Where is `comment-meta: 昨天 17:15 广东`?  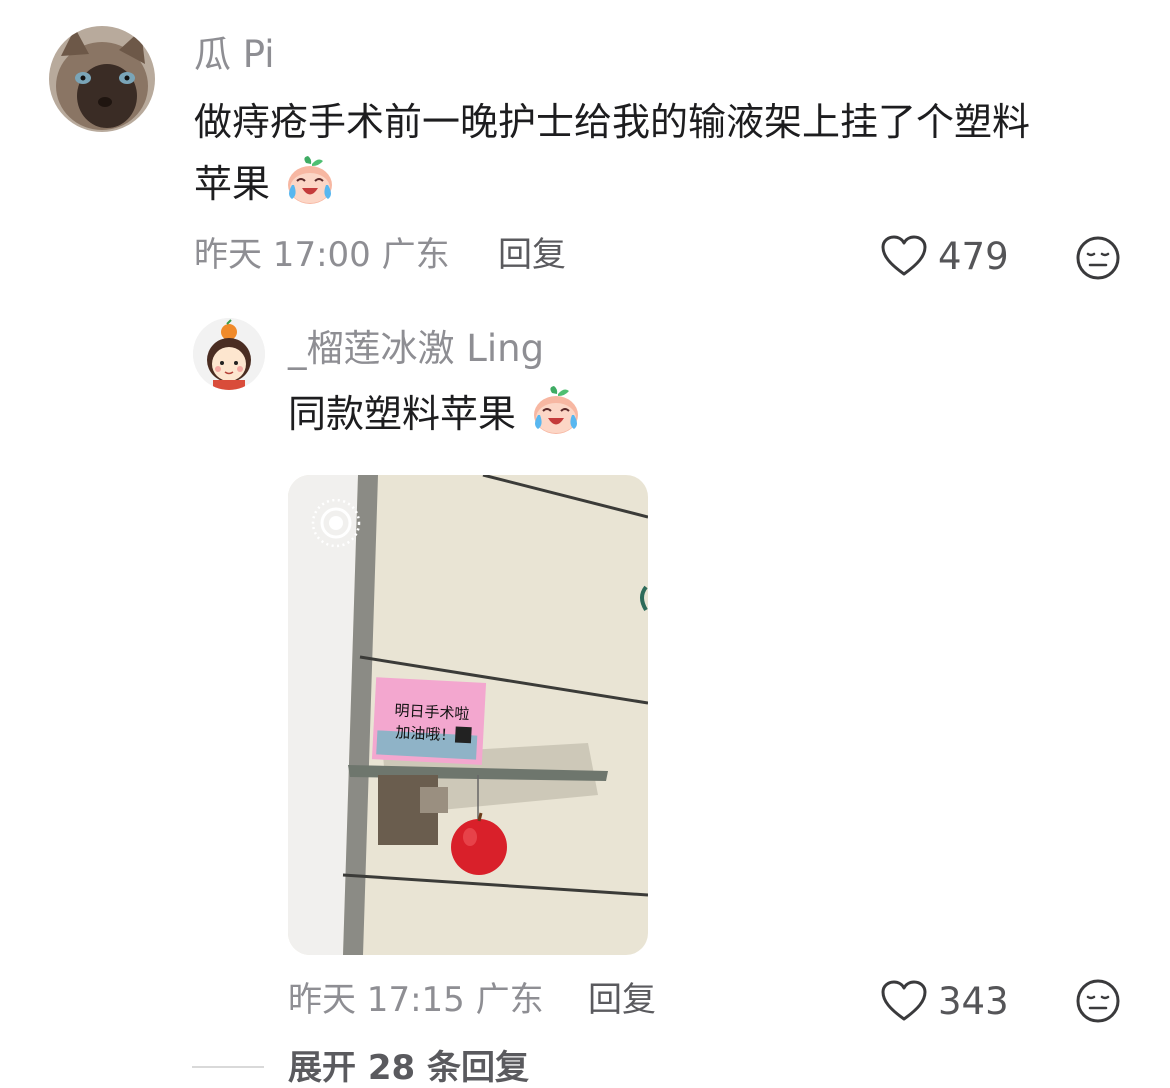 comment-meta: 昨天 17:15 广东 is located at coordinates (416, 1000).